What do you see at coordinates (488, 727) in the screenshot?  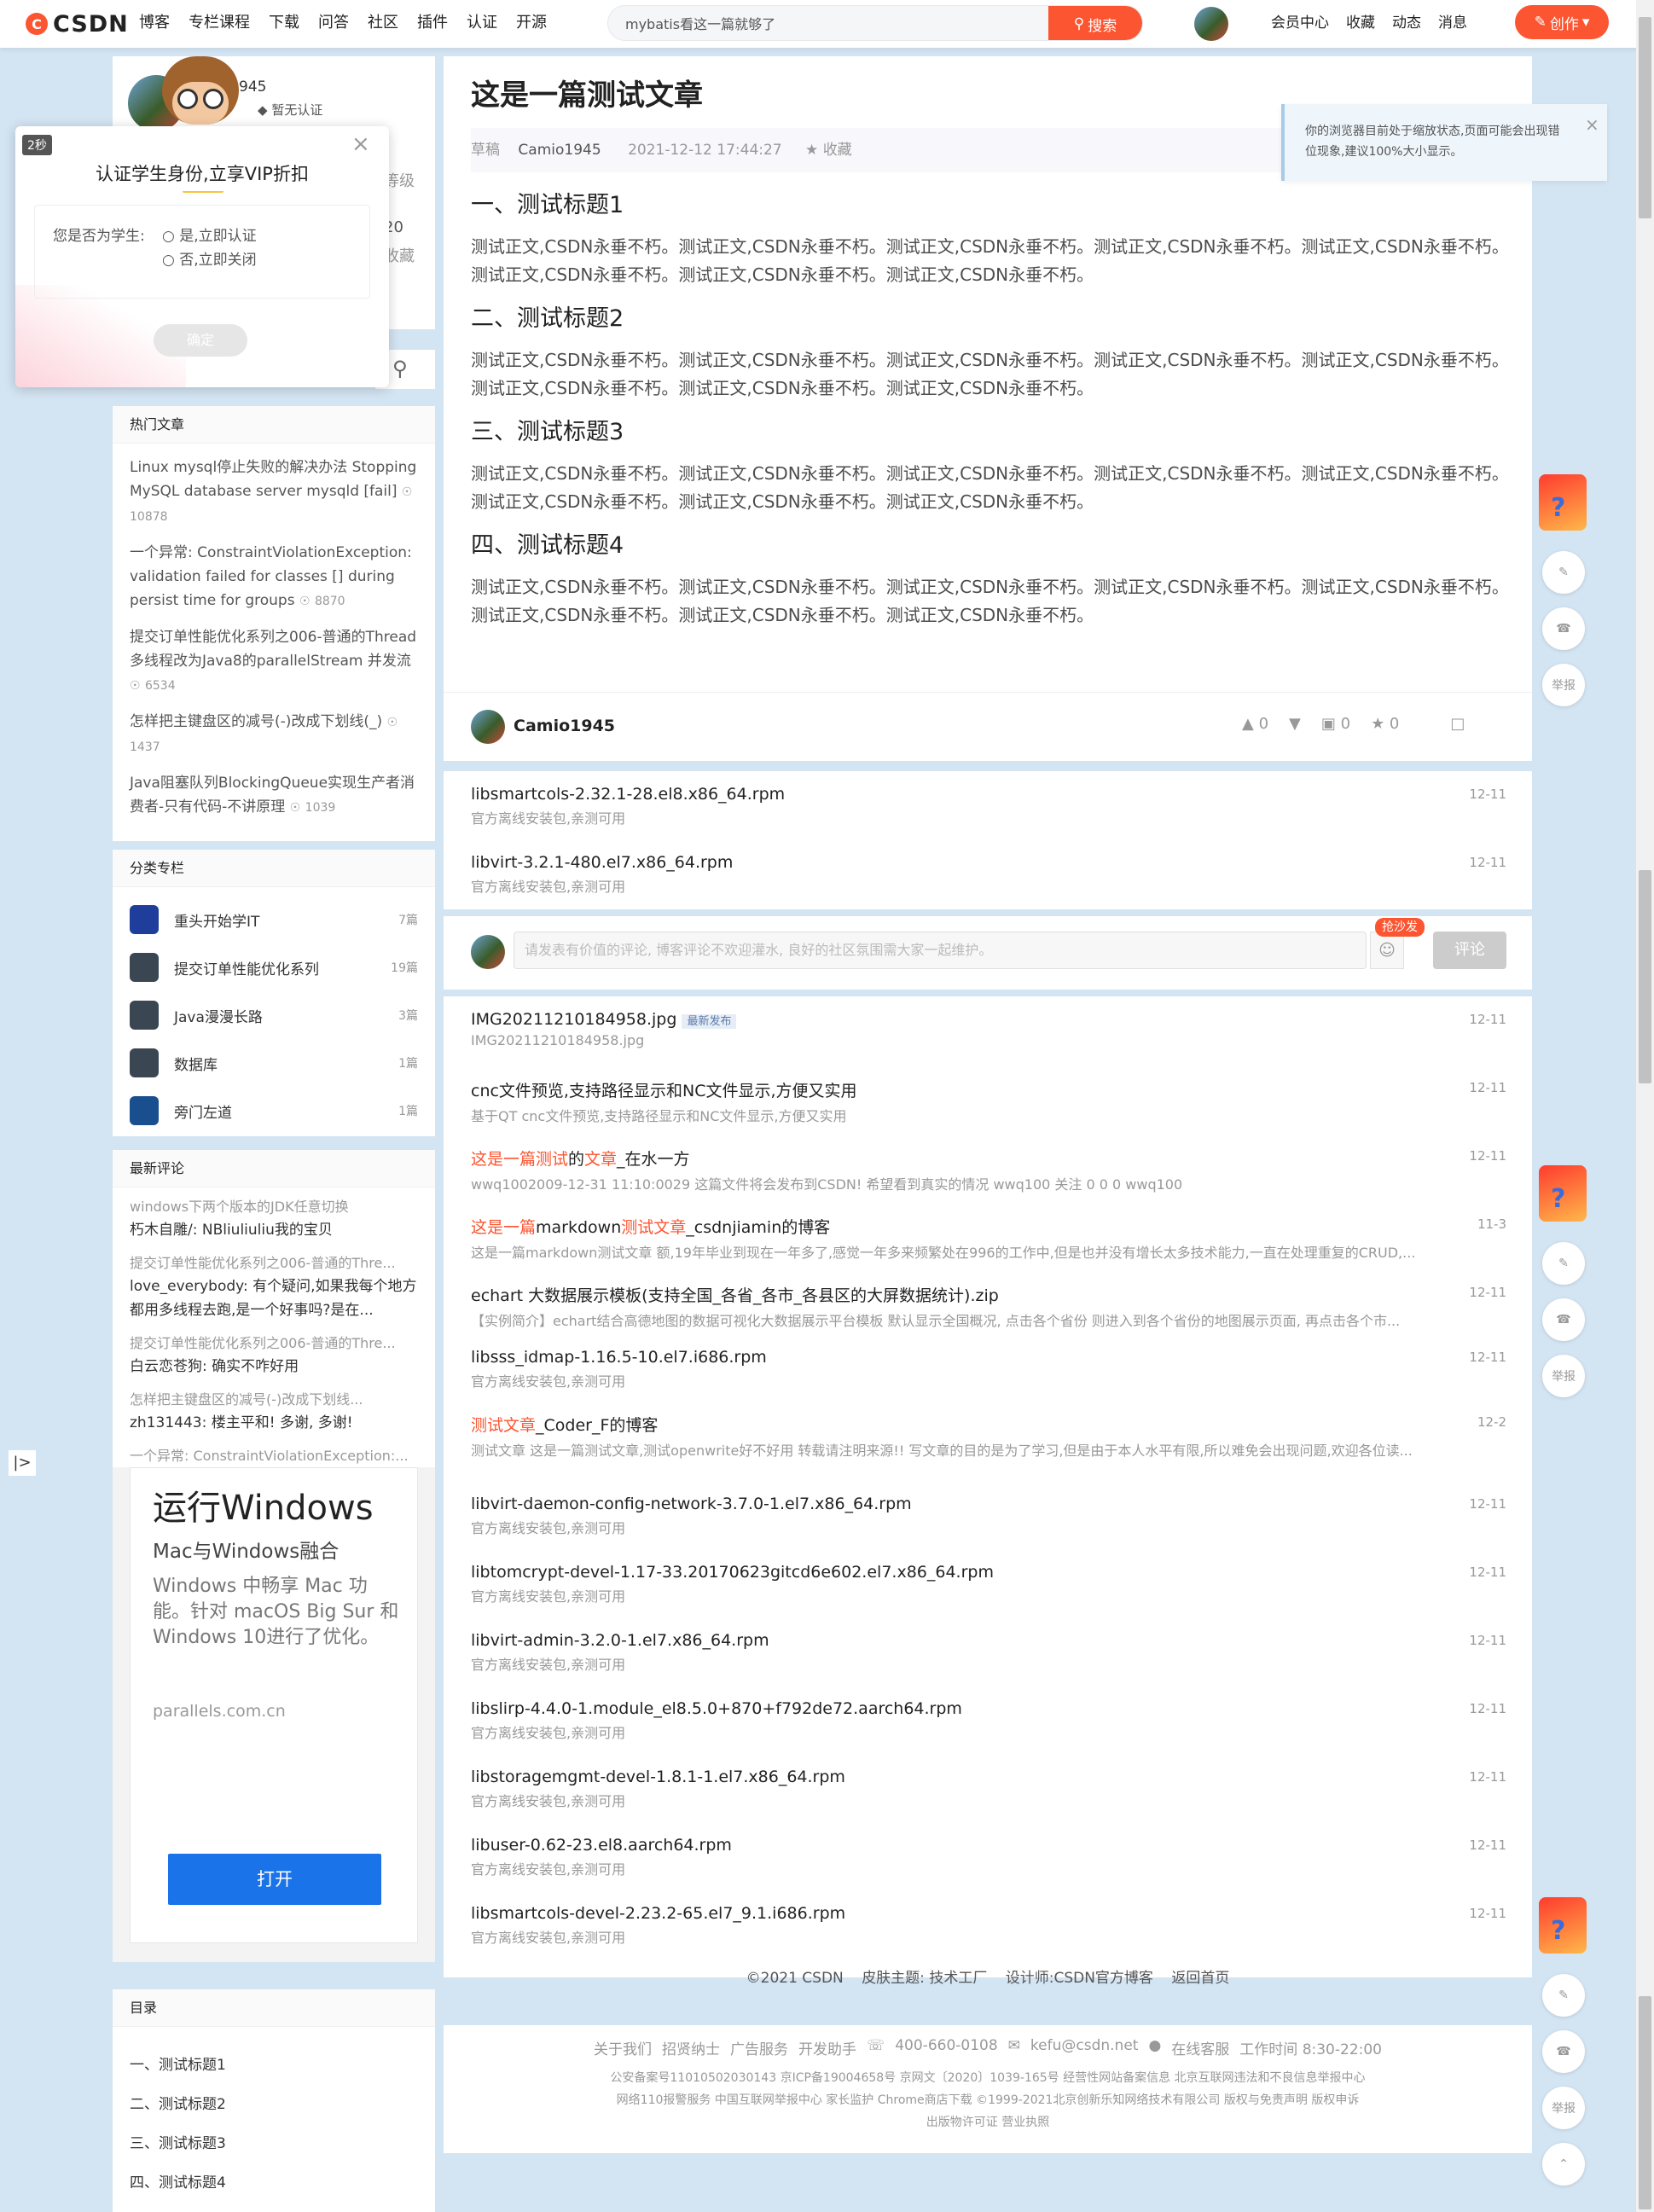 I see `footer-author-avatar` at bounding box center [488, 727].